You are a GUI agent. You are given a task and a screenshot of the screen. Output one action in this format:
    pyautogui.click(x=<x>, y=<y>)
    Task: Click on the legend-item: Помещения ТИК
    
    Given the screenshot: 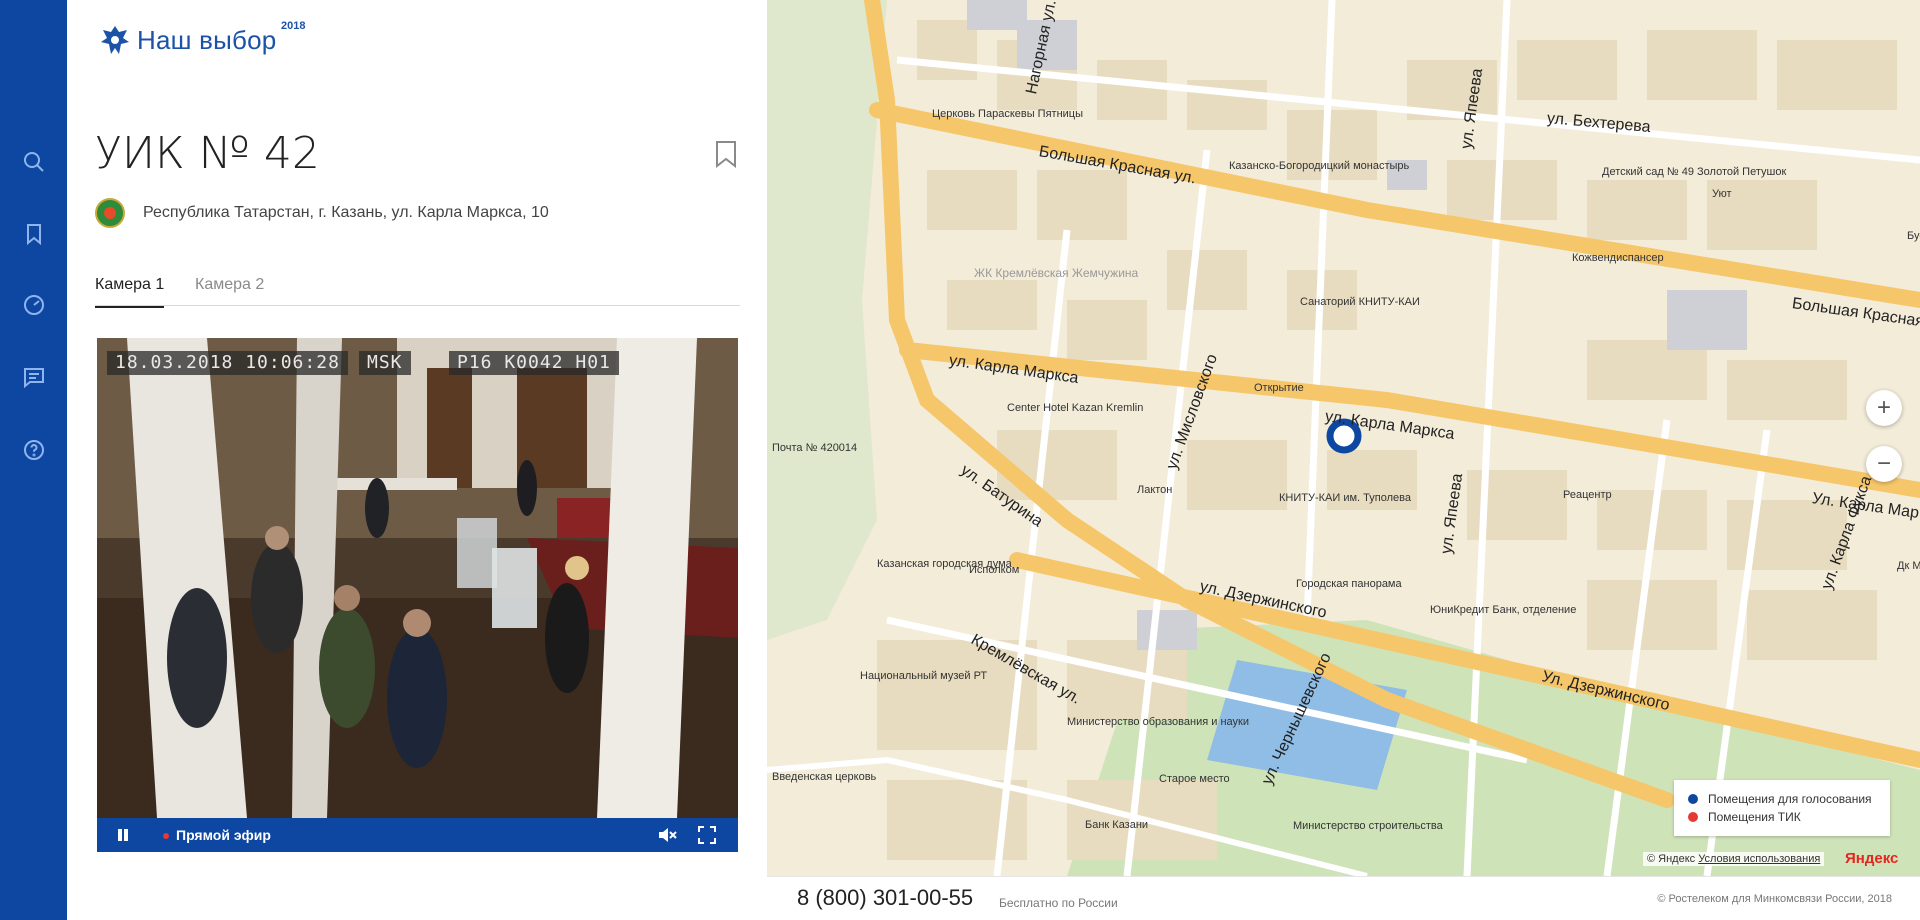 What is the action you would take?
    pyautogui.click(x=1782, y=817)
    